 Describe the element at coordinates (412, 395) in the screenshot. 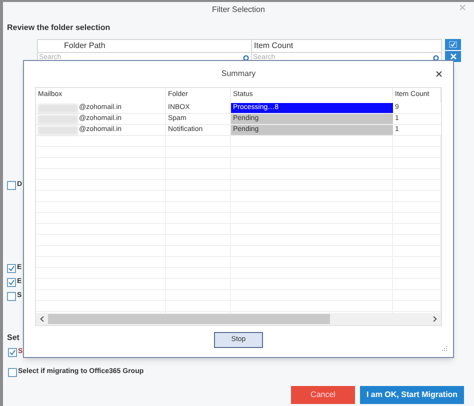

I see `start-migration-button: I am OK, Start Migration` at that location.